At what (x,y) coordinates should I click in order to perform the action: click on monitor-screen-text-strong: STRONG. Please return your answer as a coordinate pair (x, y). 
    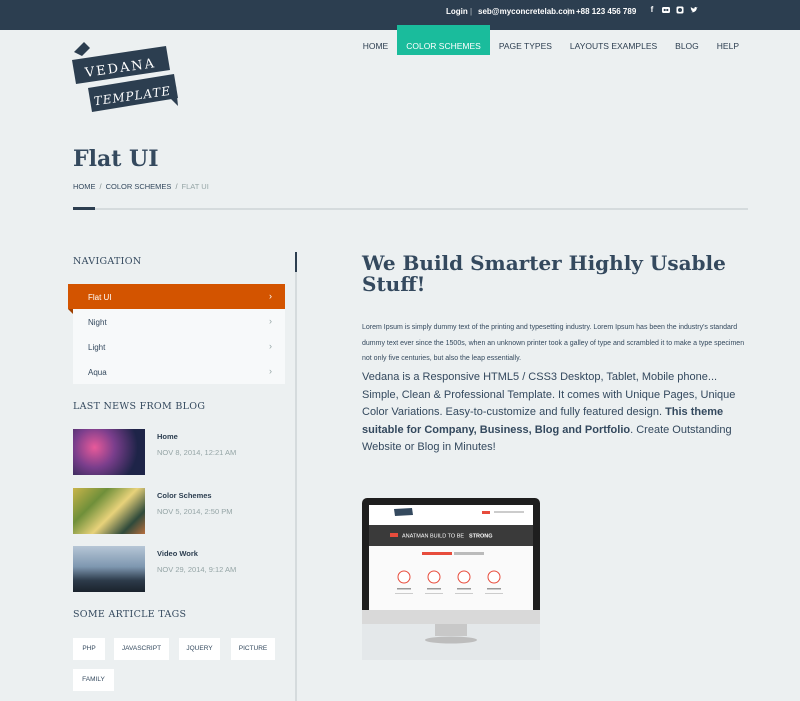
    Looking at the image, I should click on (481, 537).